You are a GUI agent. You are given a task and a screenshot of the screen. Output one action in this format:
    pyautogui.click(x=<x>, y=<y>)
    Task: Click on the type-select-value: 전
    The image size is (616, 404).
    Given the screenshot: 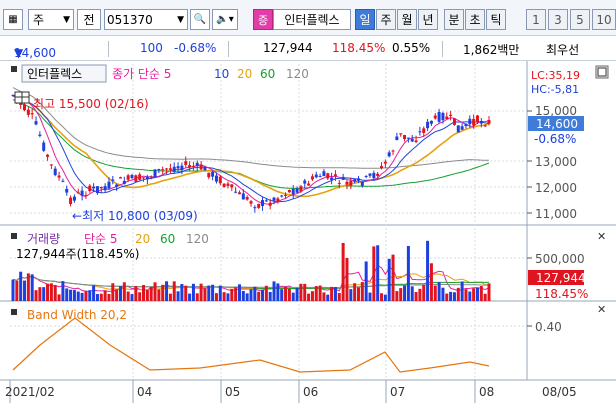 What is the action you would take?
    pyautogui.click(x=89, y=20)
    